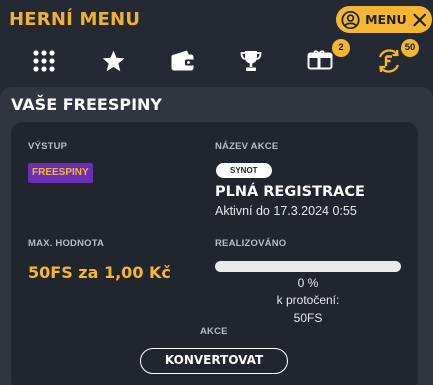 Image resolution: width=433 pixels, height=385 pixels. Describe the element at coordinates (290, 192) in the screenshot. I see `promo-name: PLNÁ REGISTRACE` at that location.